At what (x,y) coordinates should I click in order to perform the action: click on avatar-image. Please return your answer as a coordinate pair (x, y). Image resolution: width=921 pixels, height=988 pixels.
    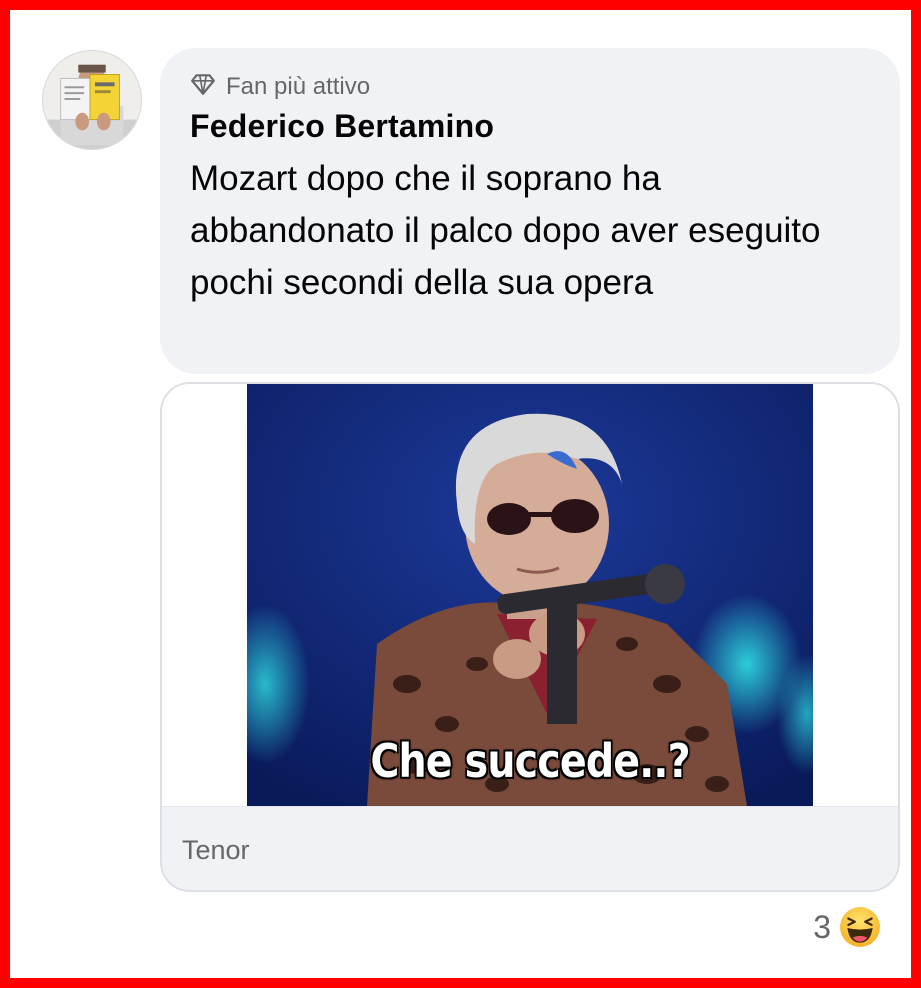
    Looking at the image, I should click on (92, 100).